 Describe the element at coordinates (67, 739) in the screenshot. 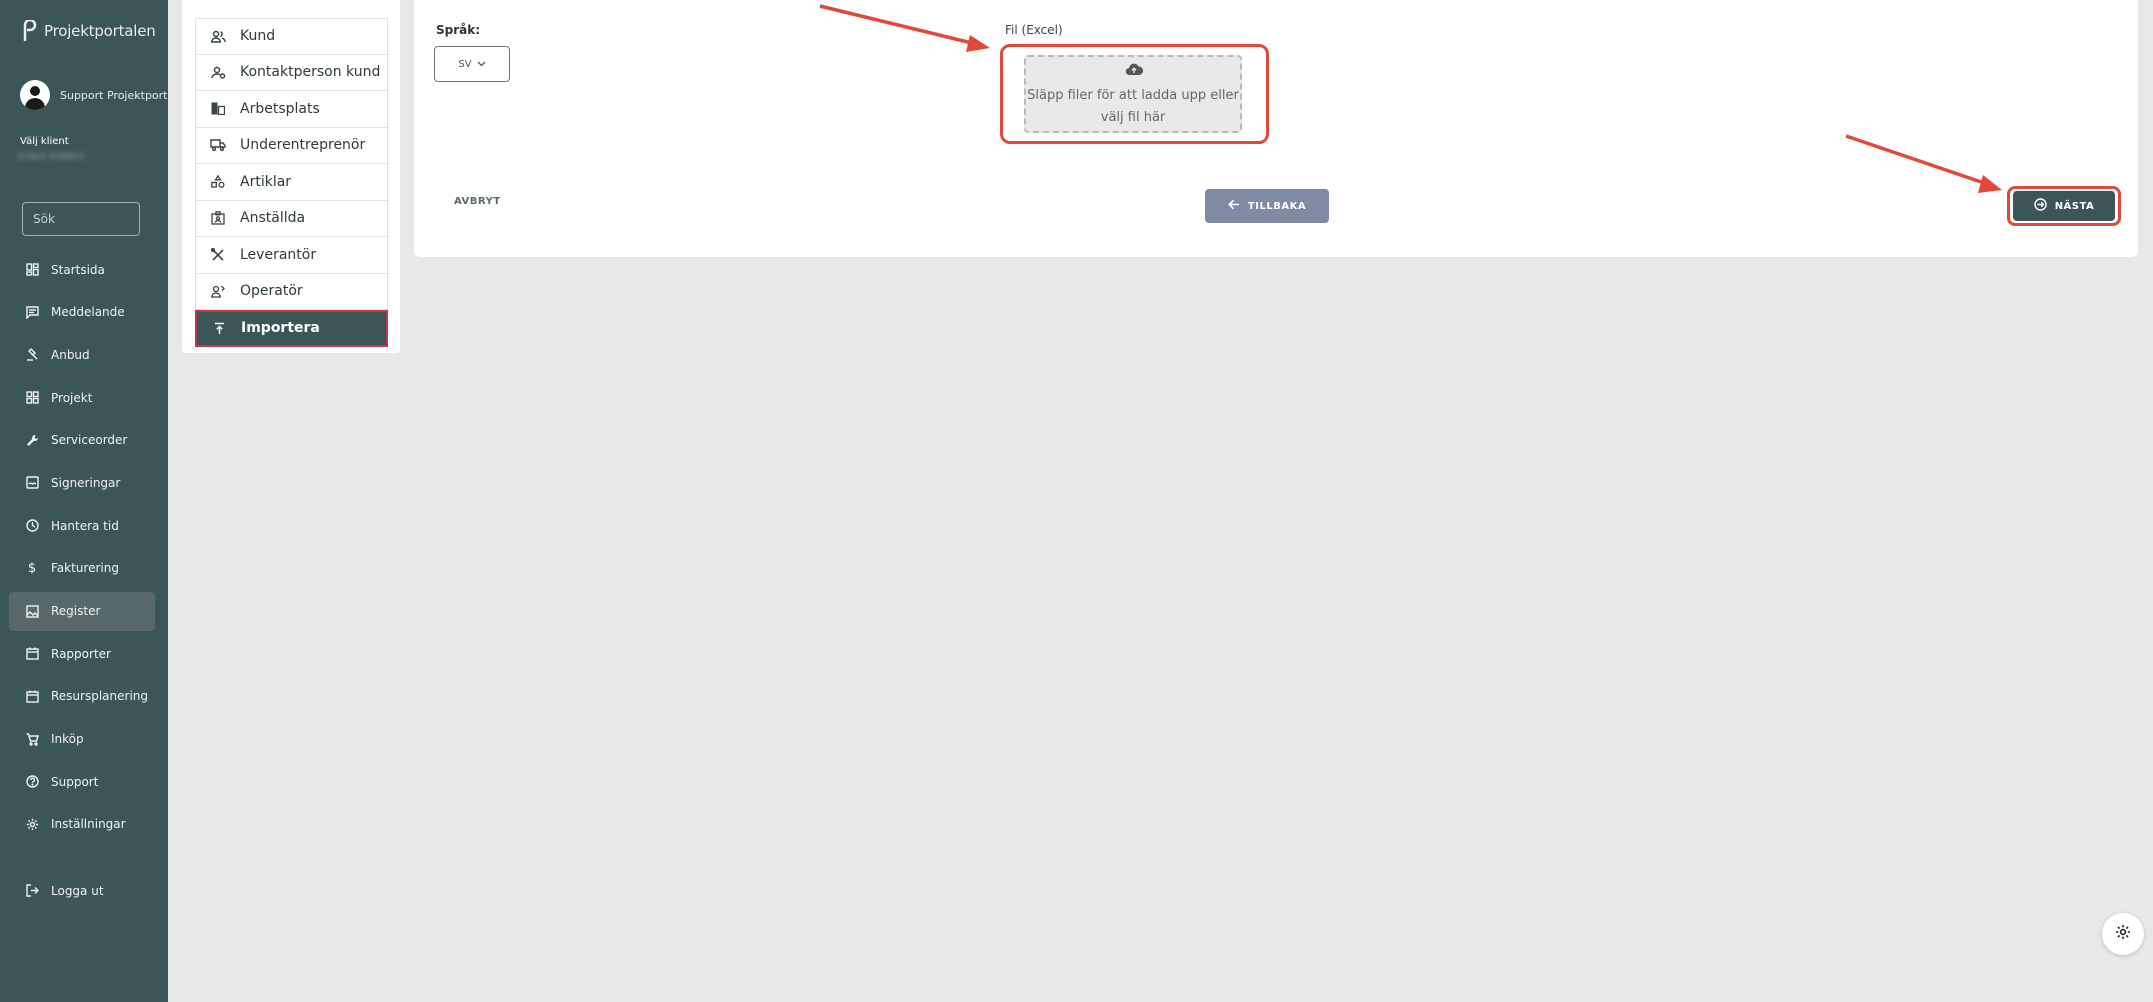

I see `sidebar-item-label: Inköp` at that location.